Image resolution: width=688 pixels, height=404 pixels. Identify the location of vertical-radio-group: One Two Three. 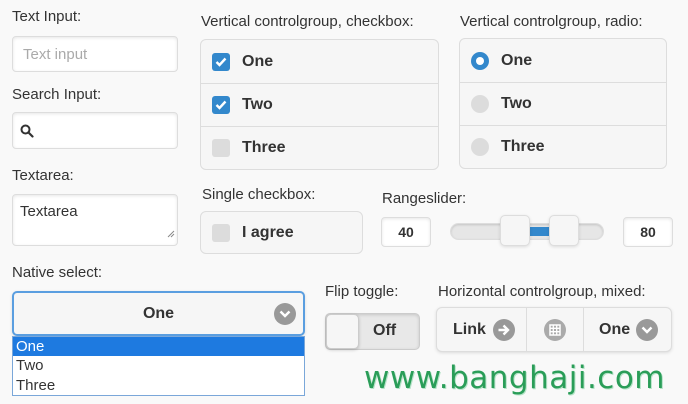
(563, 103).